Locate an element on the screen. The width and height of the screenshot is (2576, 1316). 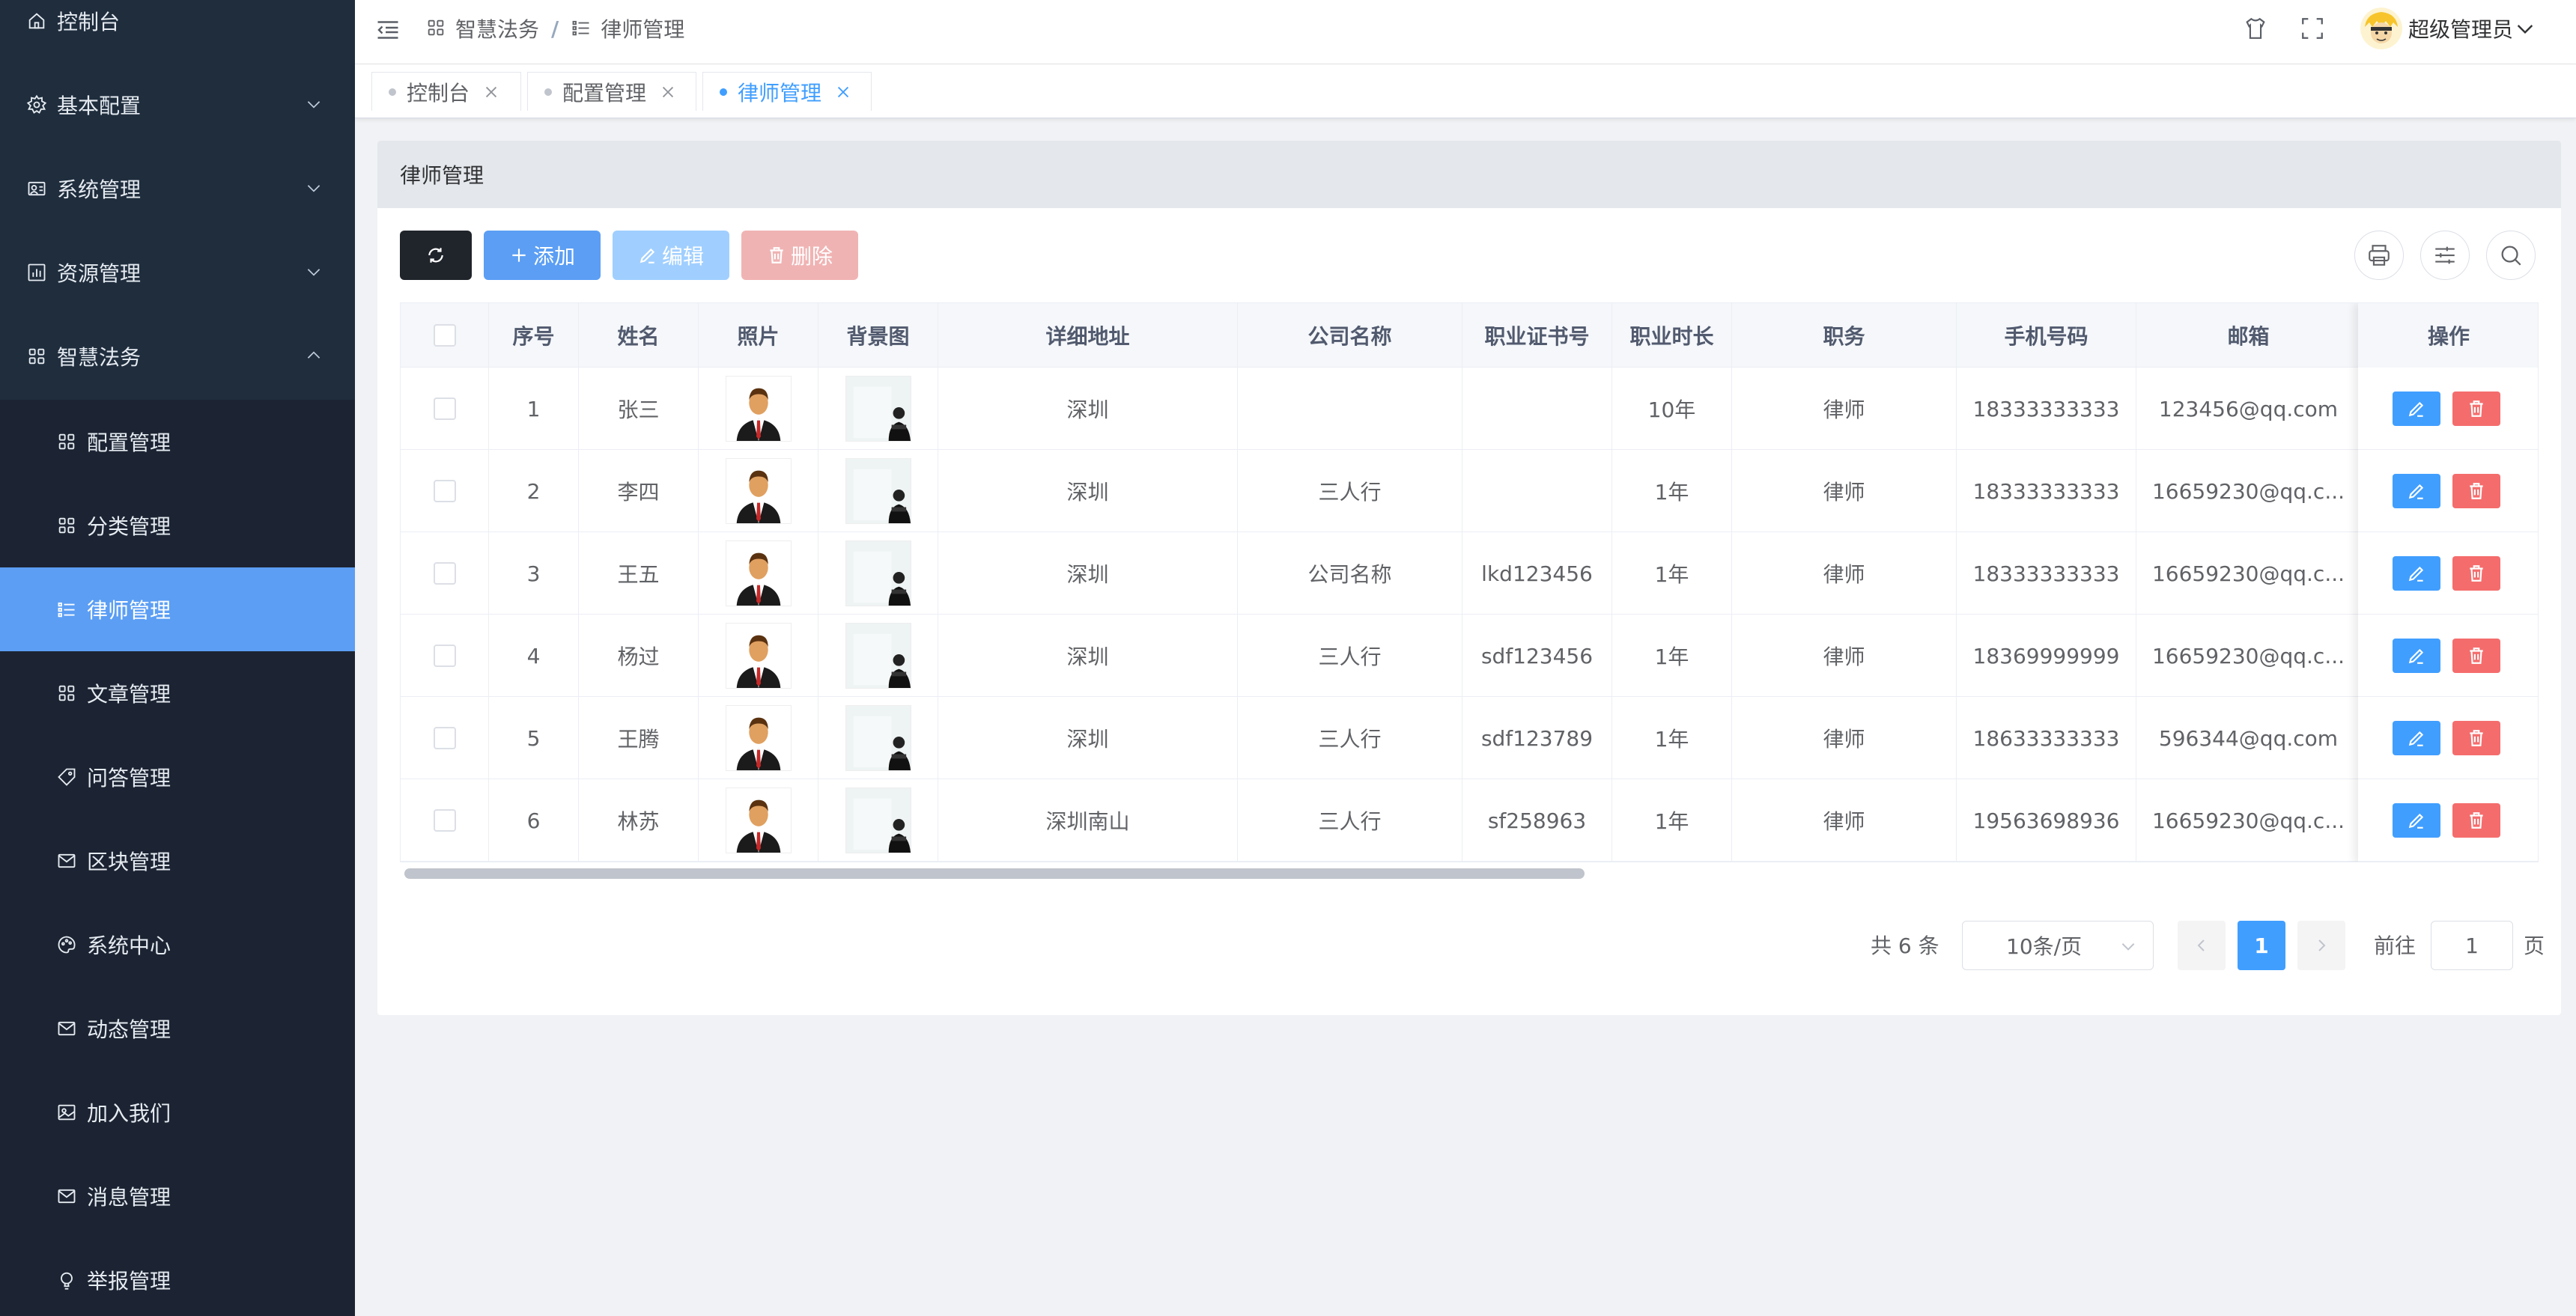
column-header: 邮箱 is located at coordinates (2248, 335).